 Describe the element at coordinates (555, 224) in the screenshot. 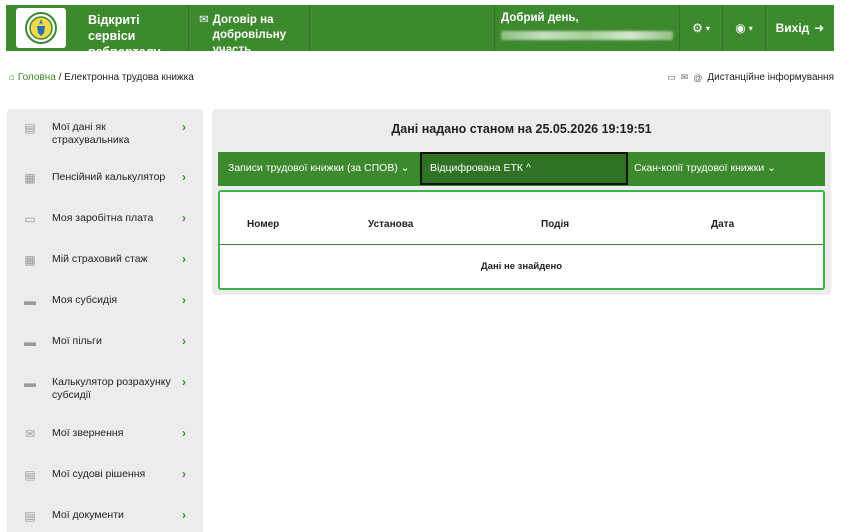

I see `column-header-event: Подія` at that location.